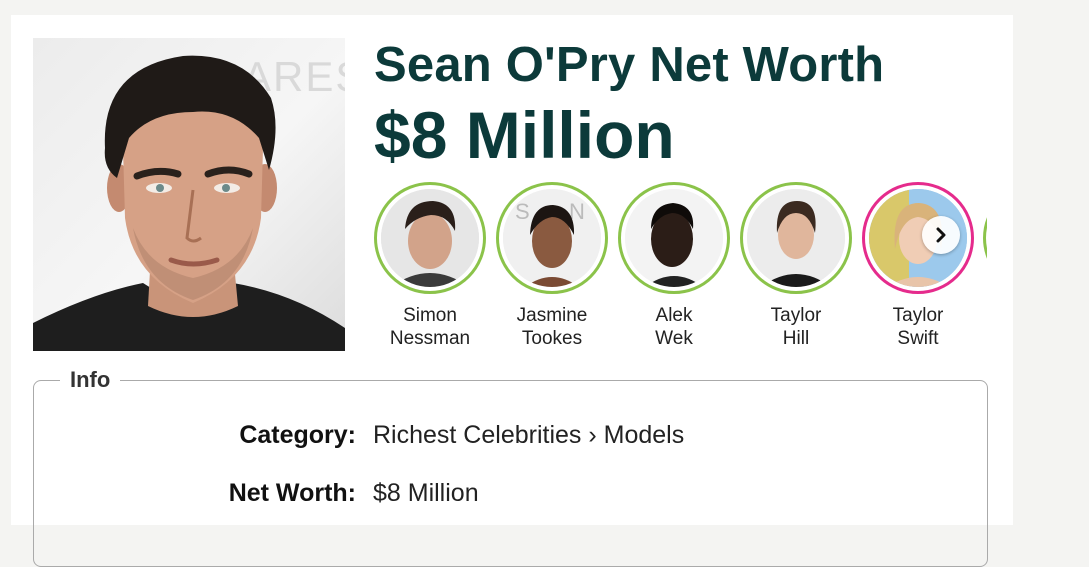  I want to click on related-name: Taylor Swift, so click(918, 327).